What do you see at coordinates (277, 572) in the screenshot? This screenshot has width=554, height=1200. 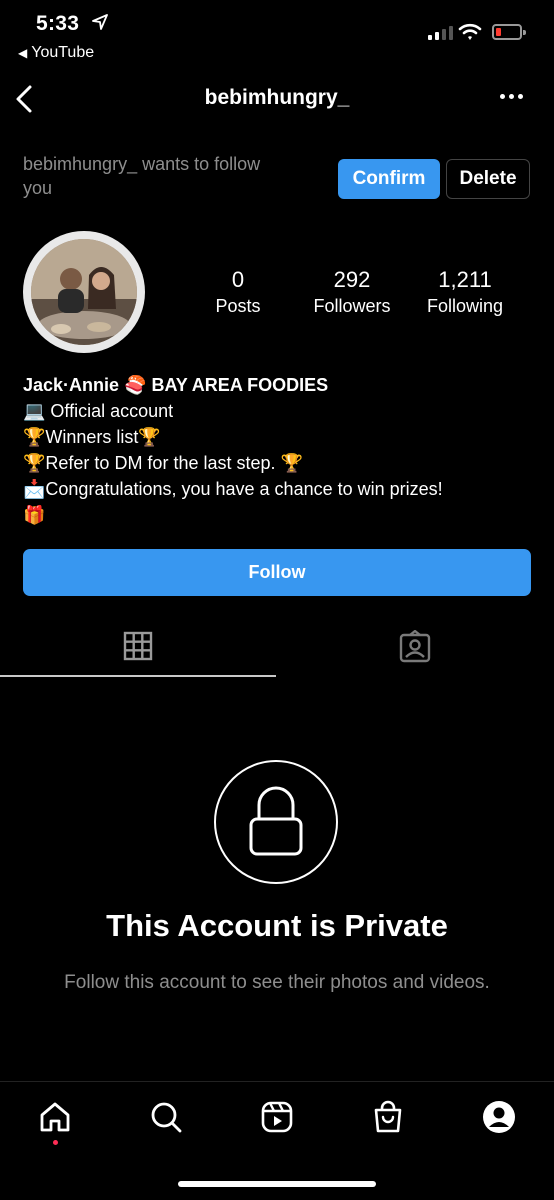 I see `follow-button: Follow` at bounding box center [277, 572].